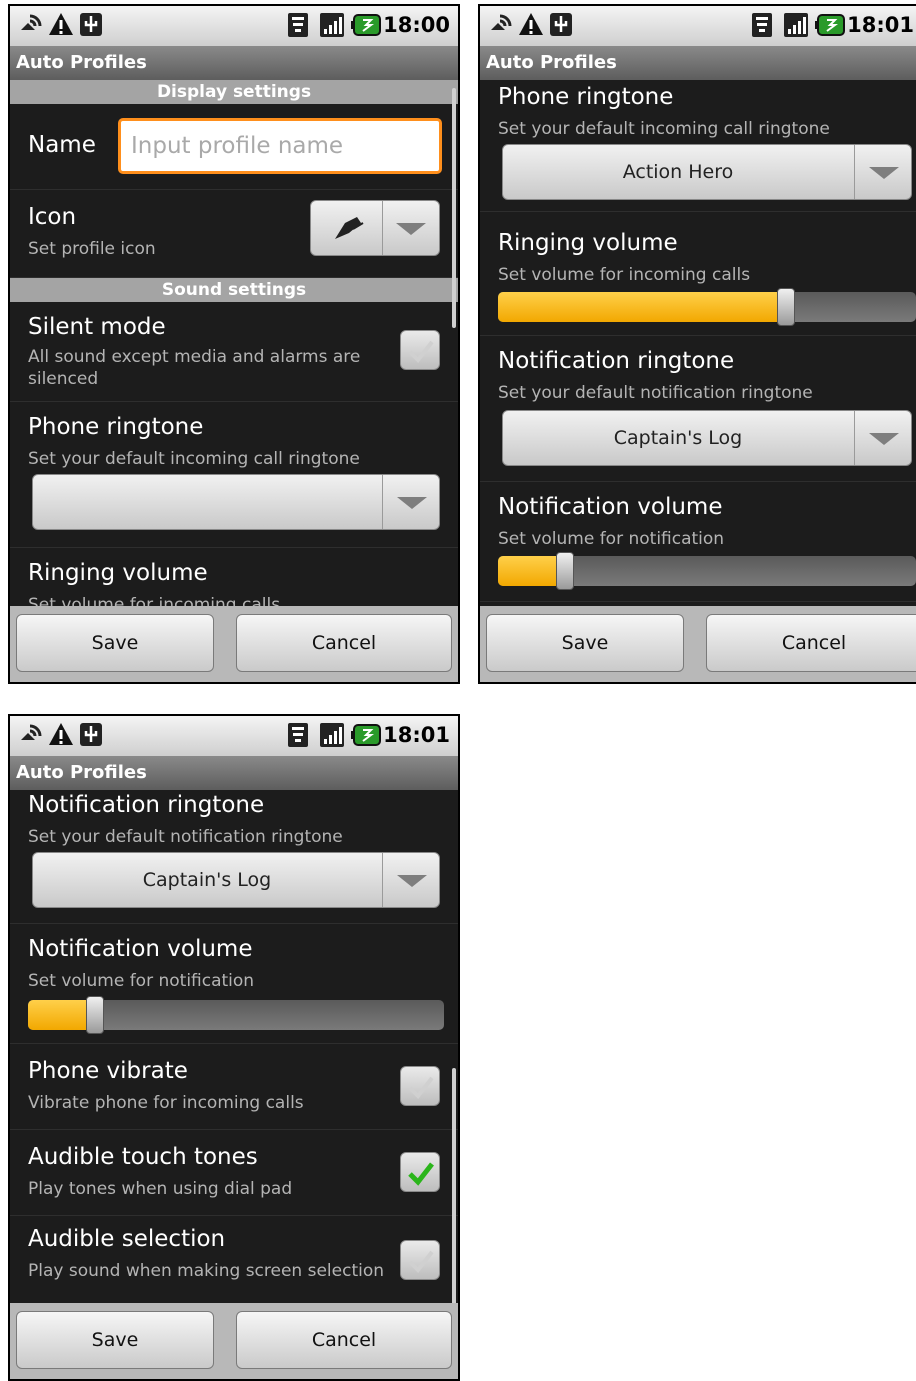 The image size is (916, 1381). What do you see at coordinates (420, 1260) in the screenshot?
I see `audible-selection-checkbox` at bounding box center [420, 1260].